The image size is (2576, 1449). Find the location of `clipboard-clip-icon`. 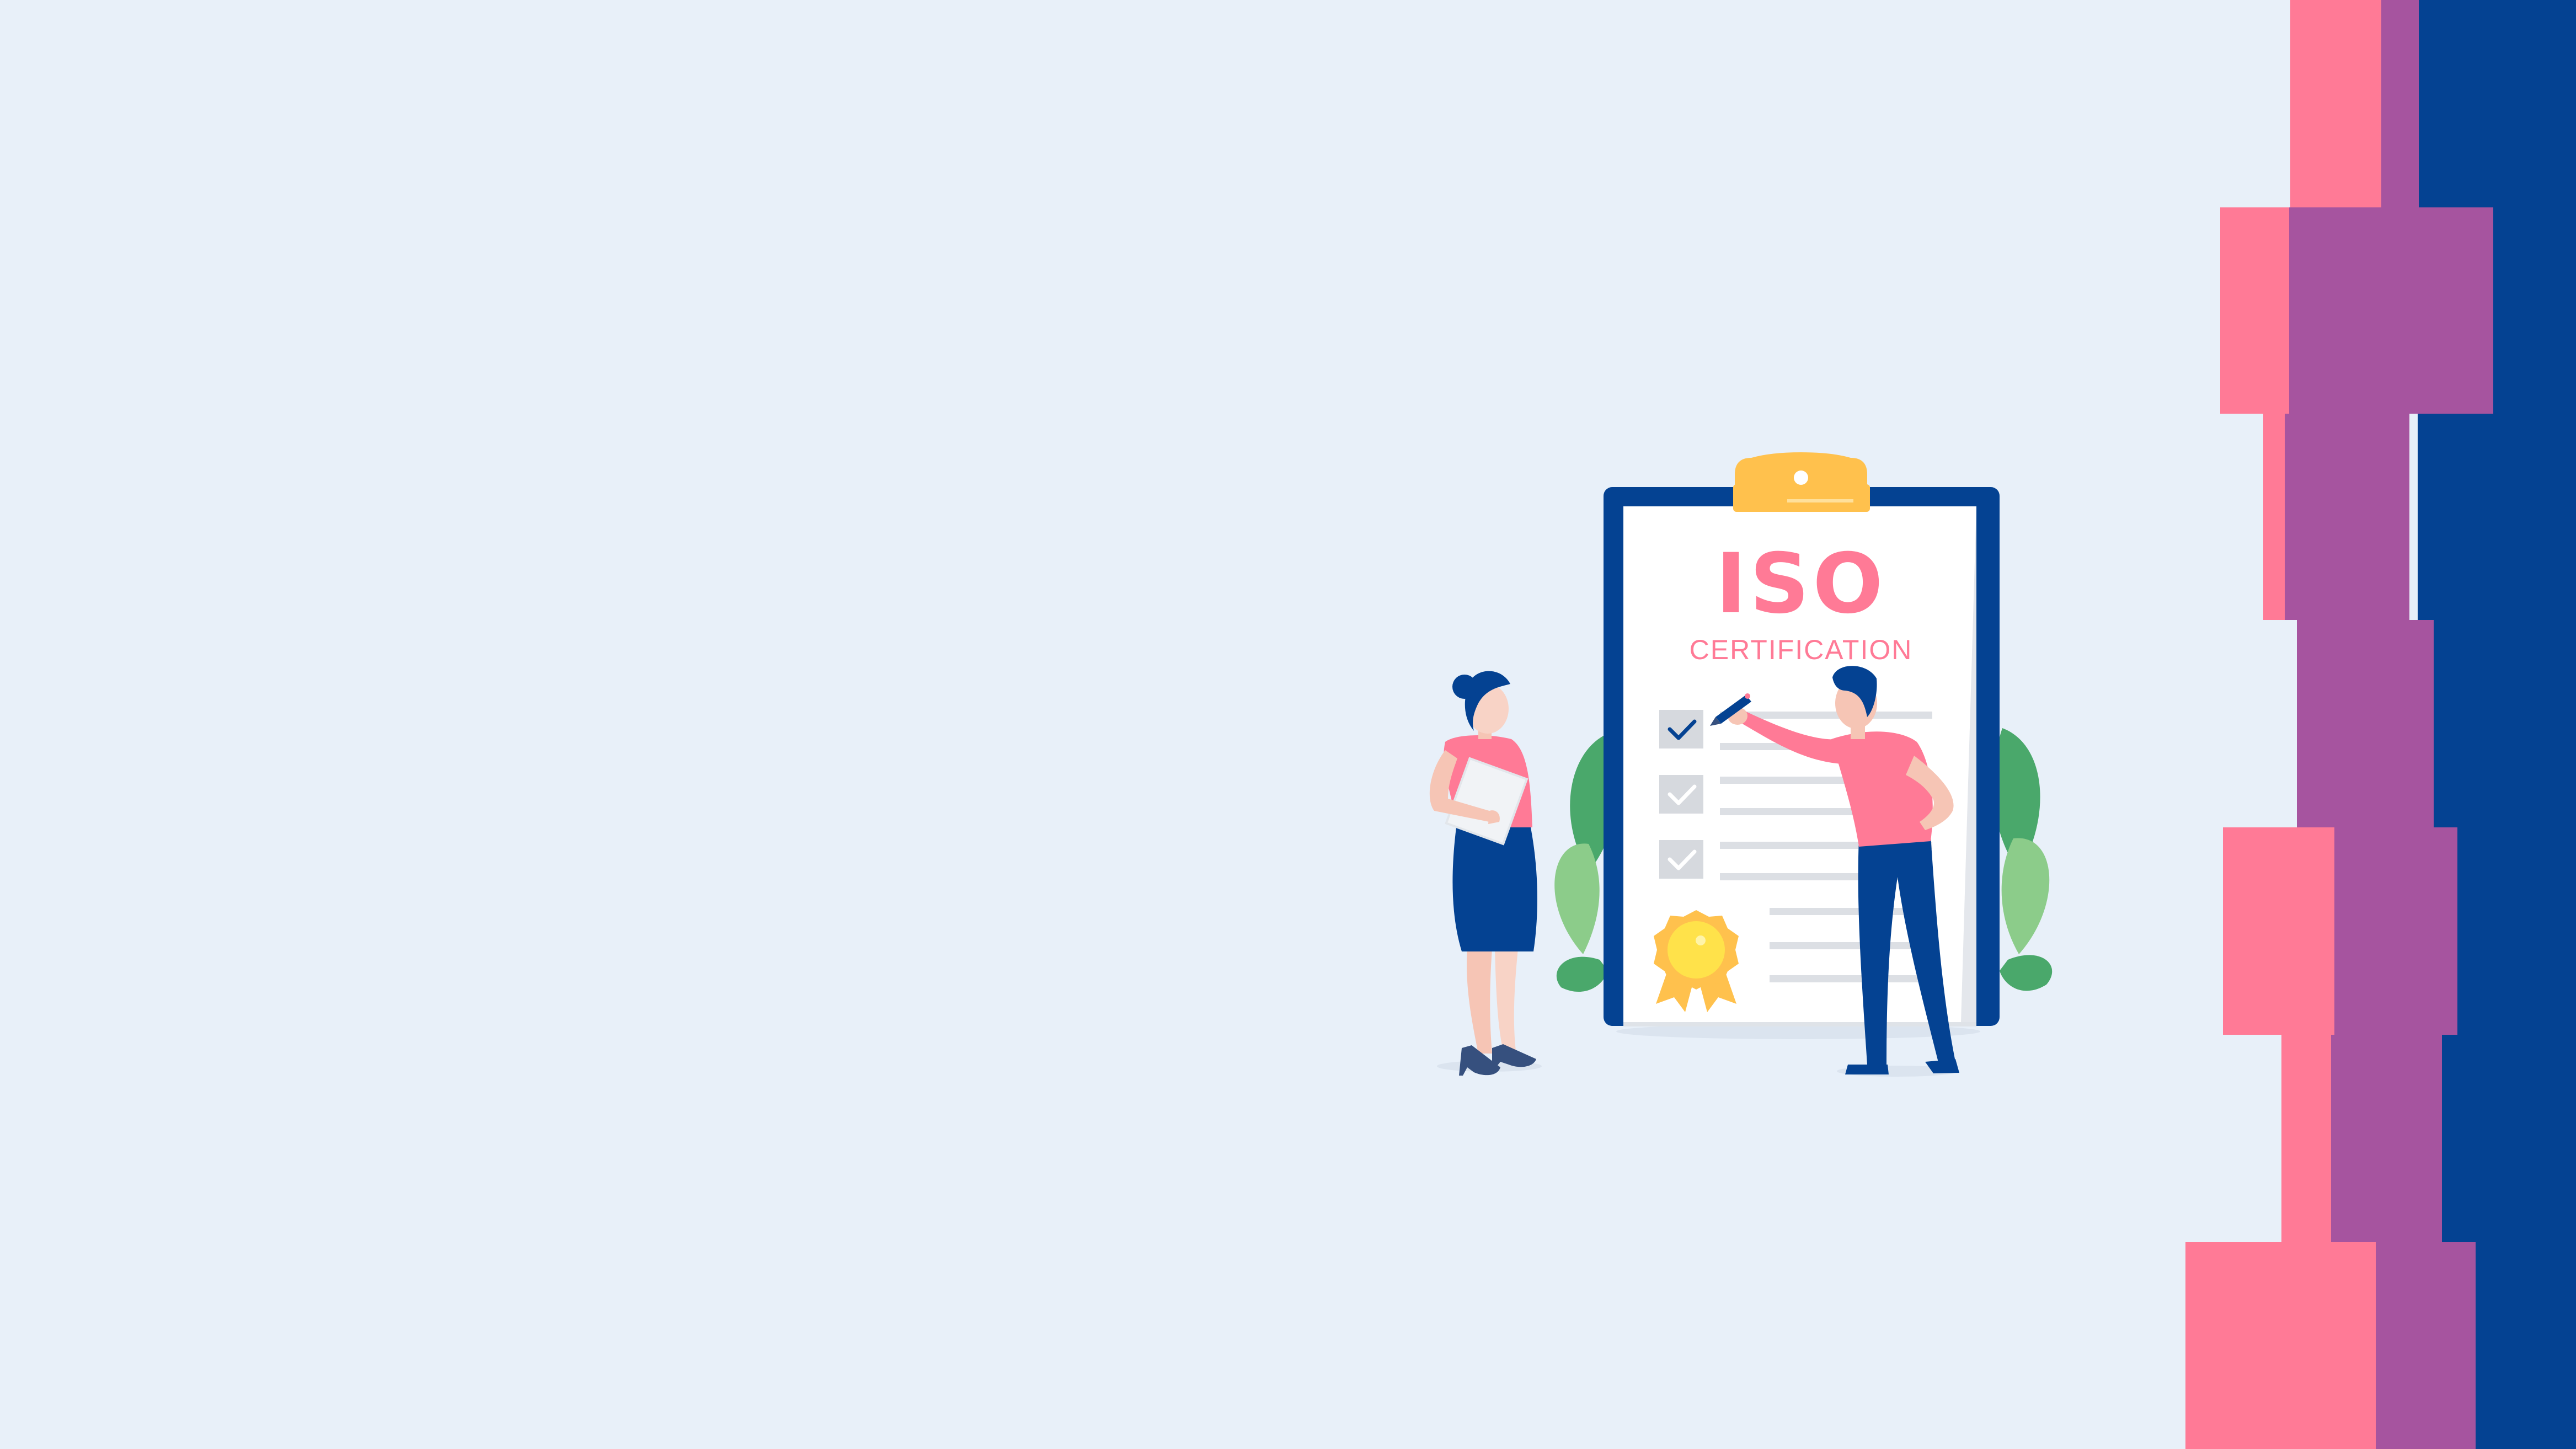

clipboard-clip-icon is located at coordinates (1801, 482).